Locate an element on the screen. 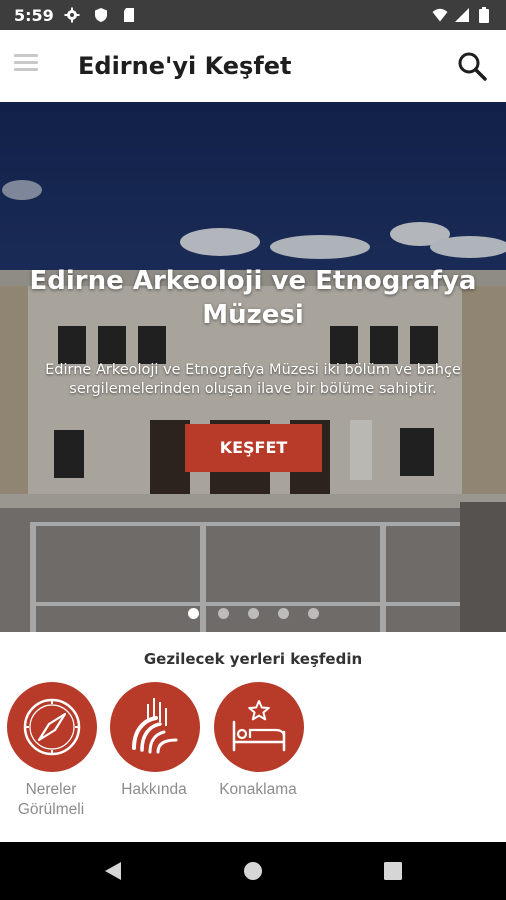 The image size is (506, 900). edirne-logo-icon is located at coordinates (155, 726).